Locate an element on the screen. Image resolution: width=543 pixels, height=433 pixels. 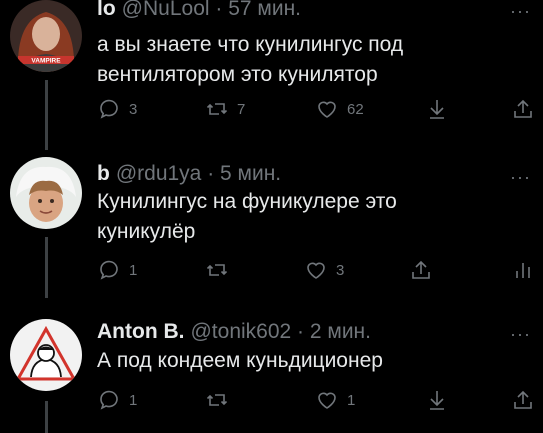
tweet-actions: 1 3 is located at coordinates (317, 271).